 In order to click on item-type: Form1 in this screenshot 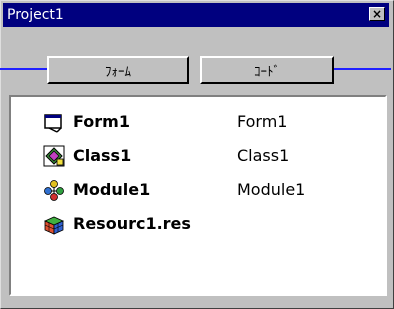, I will do `click(262, 121)`.